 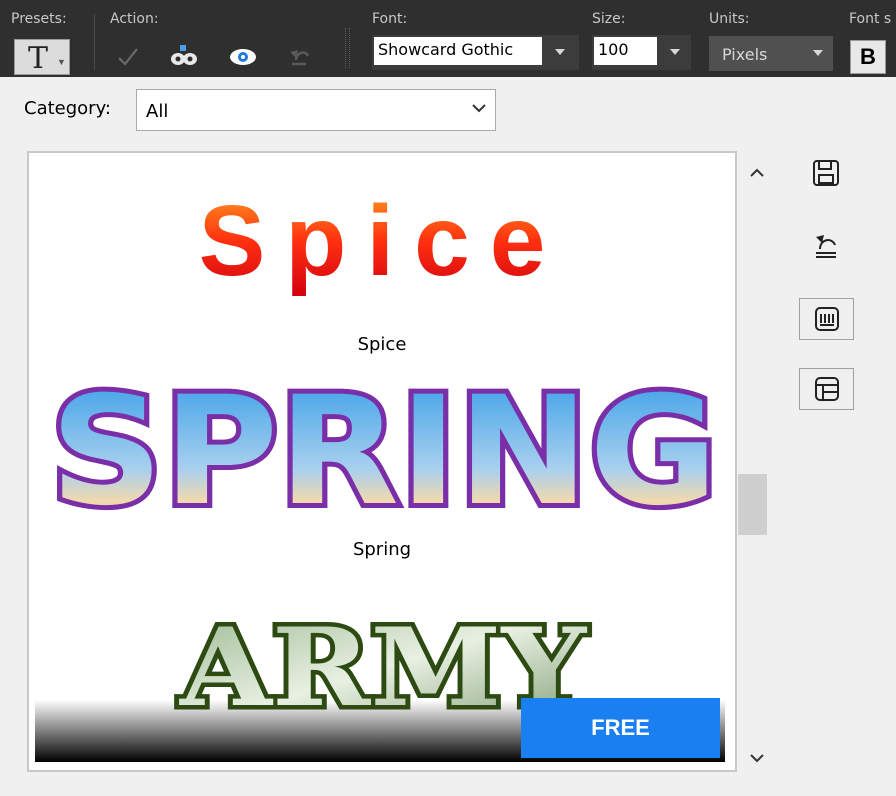 I want to click on preset-spring-caption: Spring, so click(x=382, y=549).